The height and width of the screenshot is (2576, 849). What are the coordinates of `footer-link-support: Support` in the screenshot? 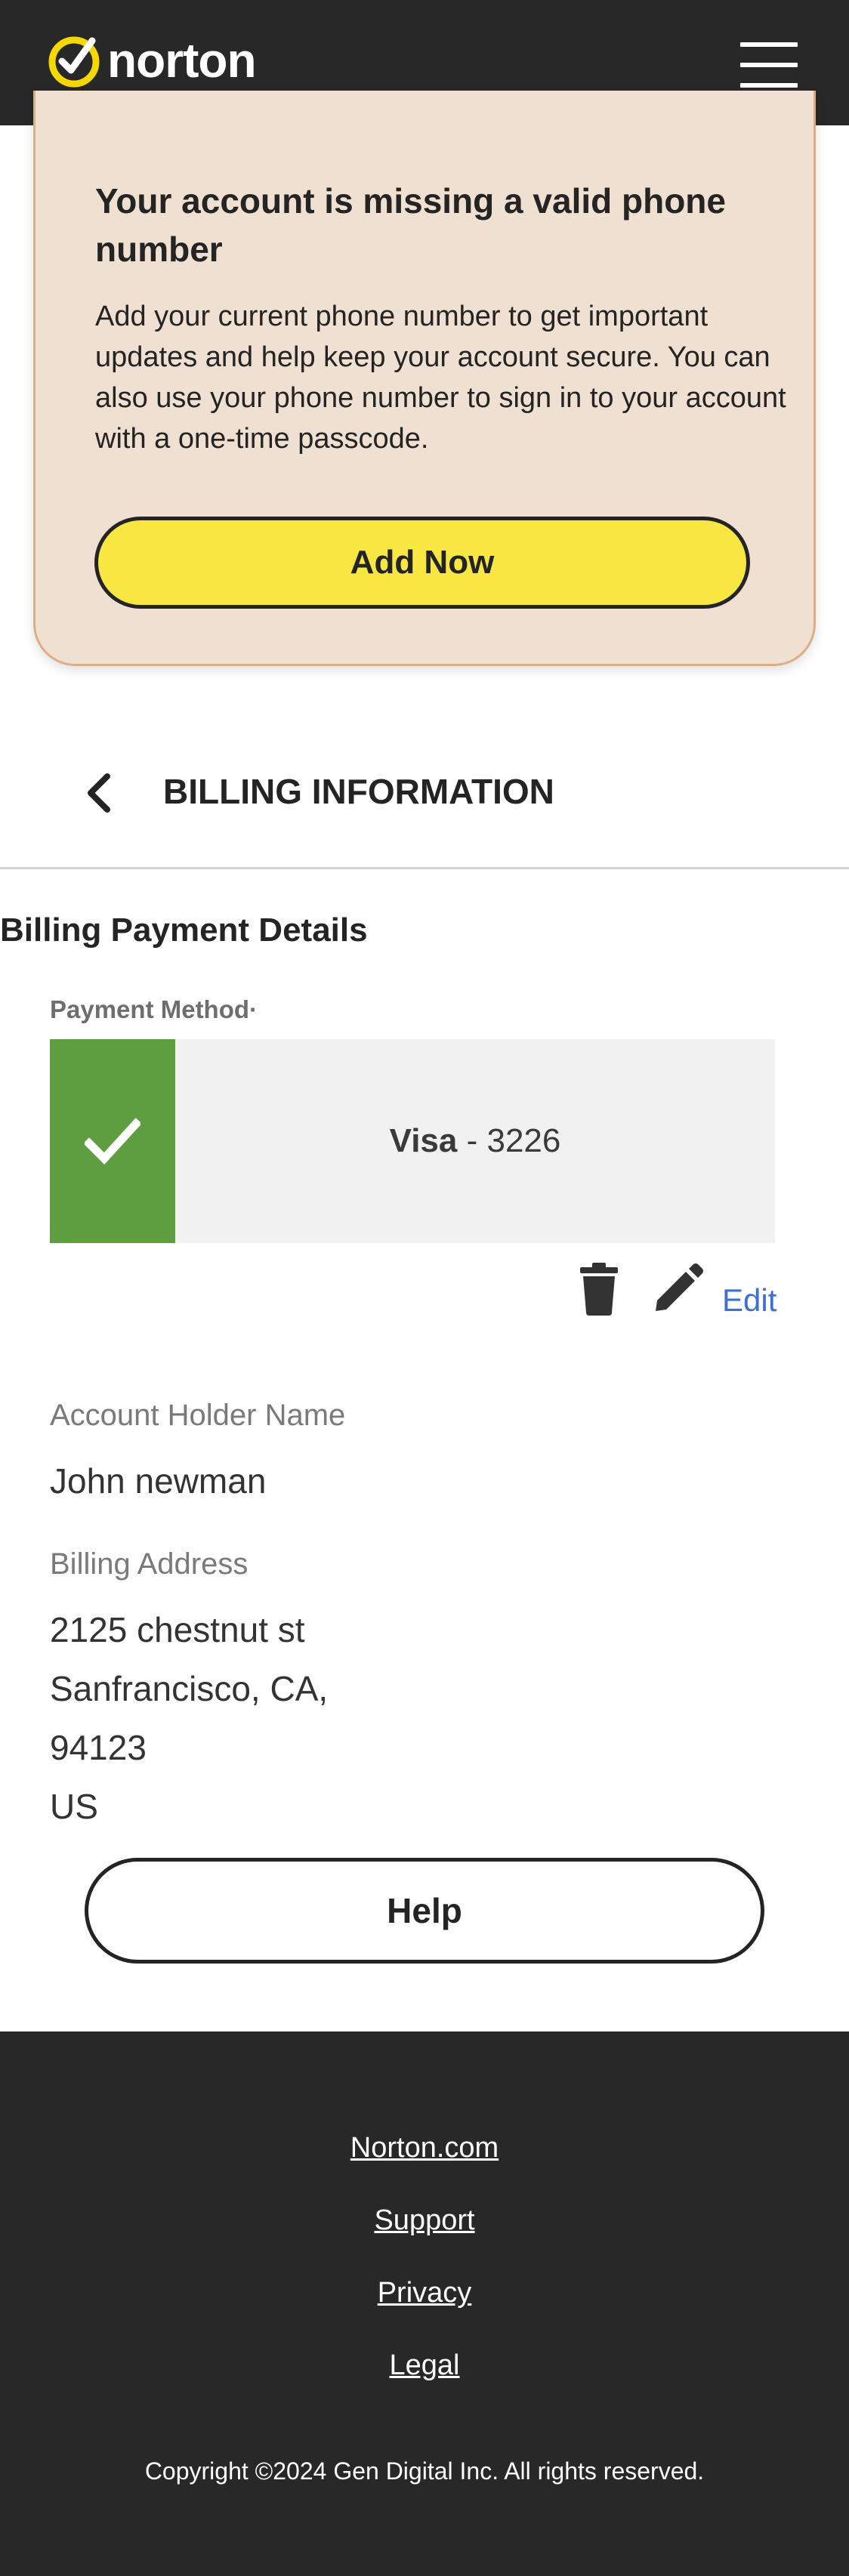 It's located at (424, 2220).